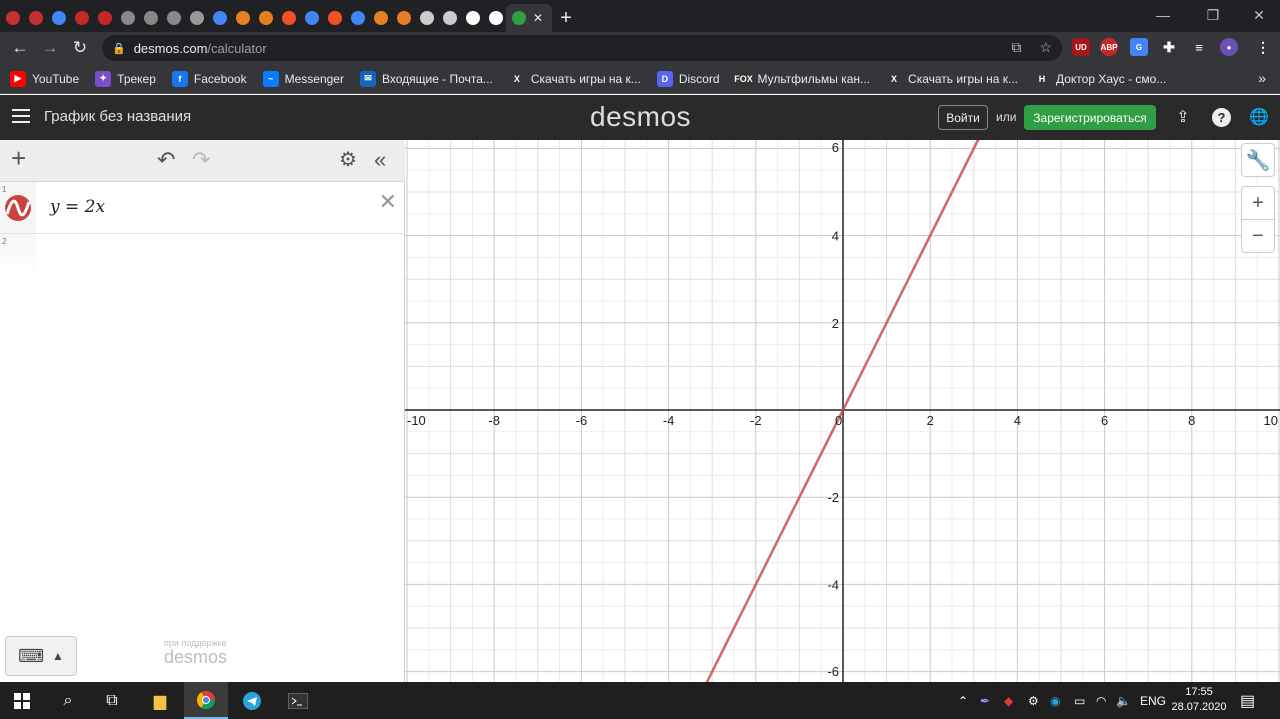  I want to click on language-indicator: ENG, so click(1153, 700).